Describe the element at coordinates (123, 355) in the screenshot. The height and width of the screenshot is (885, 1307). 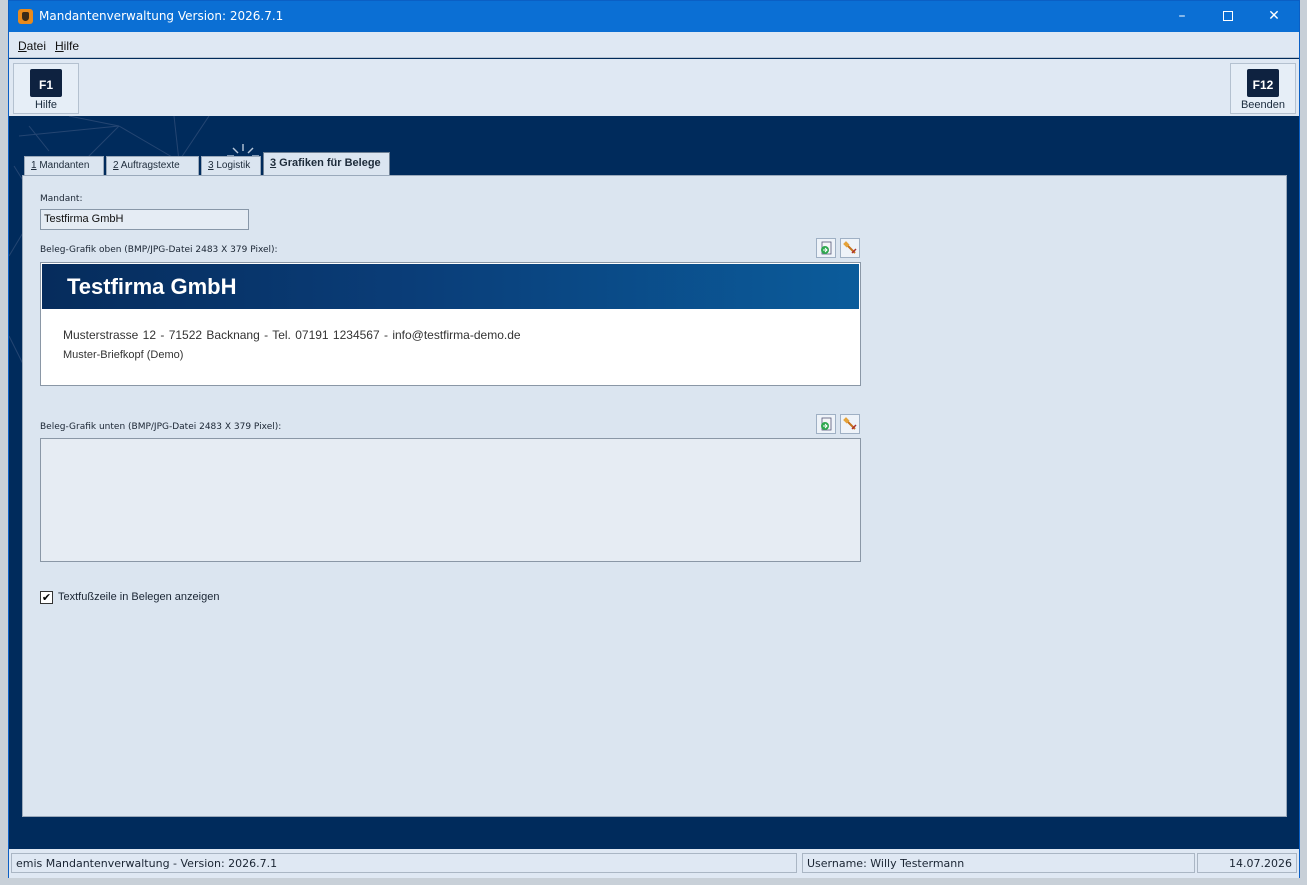
I see `letterhead-subtitle: Muster-Briefkopf (Demo)` at that location.